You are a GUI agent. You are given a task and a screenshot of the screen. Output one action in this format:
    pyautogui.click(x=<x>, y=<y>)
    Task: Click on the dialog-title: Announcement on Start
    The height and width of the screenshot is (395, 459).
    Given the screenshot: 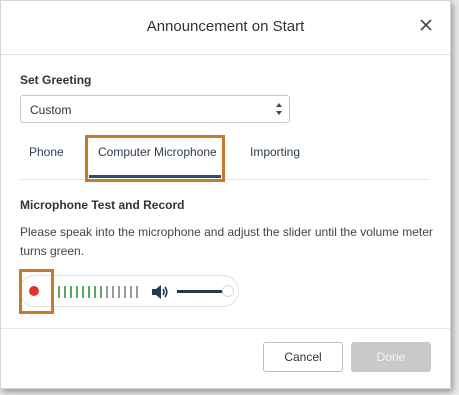 What is the action you would take?
    pyautogui.click(x=225, y=26)
    